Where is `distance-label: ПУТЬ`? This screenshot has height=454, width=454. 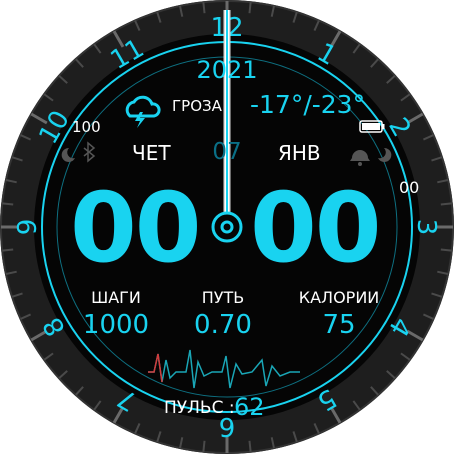 distance-label: ПУТЬ is located at coordinates (223, 297).